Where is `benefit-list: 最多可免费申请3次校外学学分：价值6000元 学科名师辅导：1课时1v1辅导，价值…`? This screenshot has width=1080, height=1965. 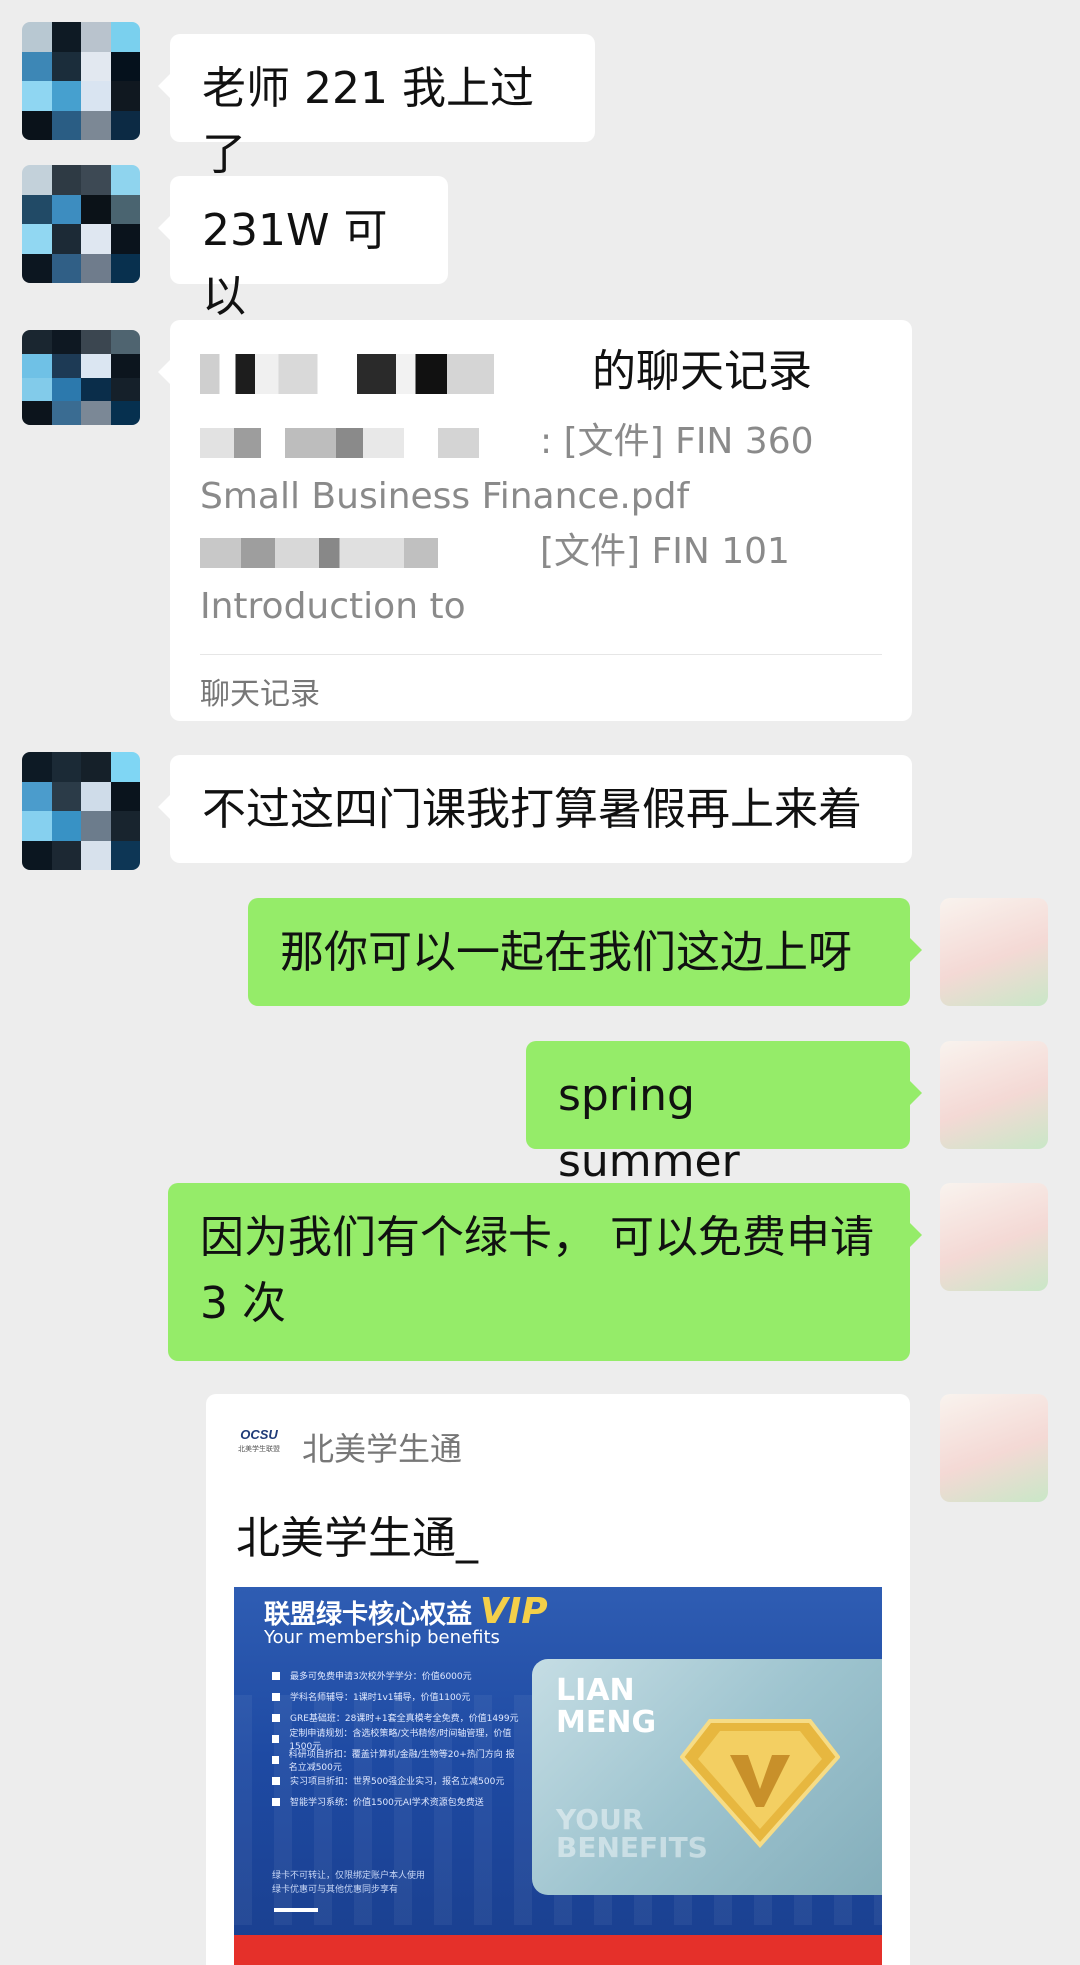
benefit-list: 最多可免费申请3次校外学学分：价值6000元 学科名师辅导：1课时1v1辅导，价值… is located at coordinates (397, 1738).